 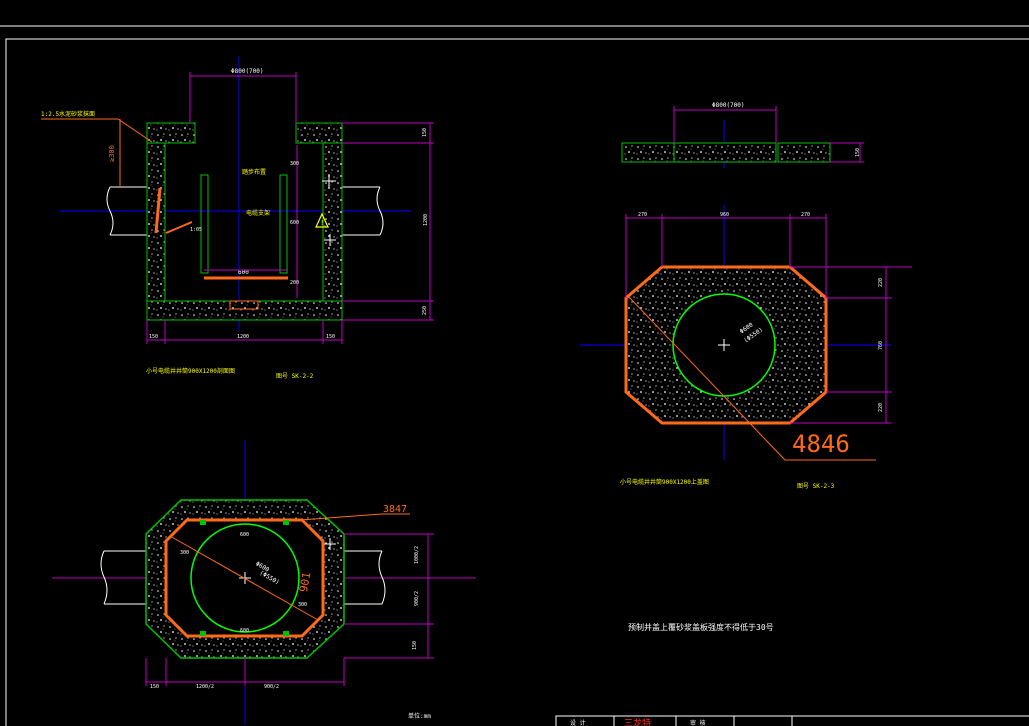 I want to click on bottom-dim-right-lower: 900/2, so click(x=417, y=598).